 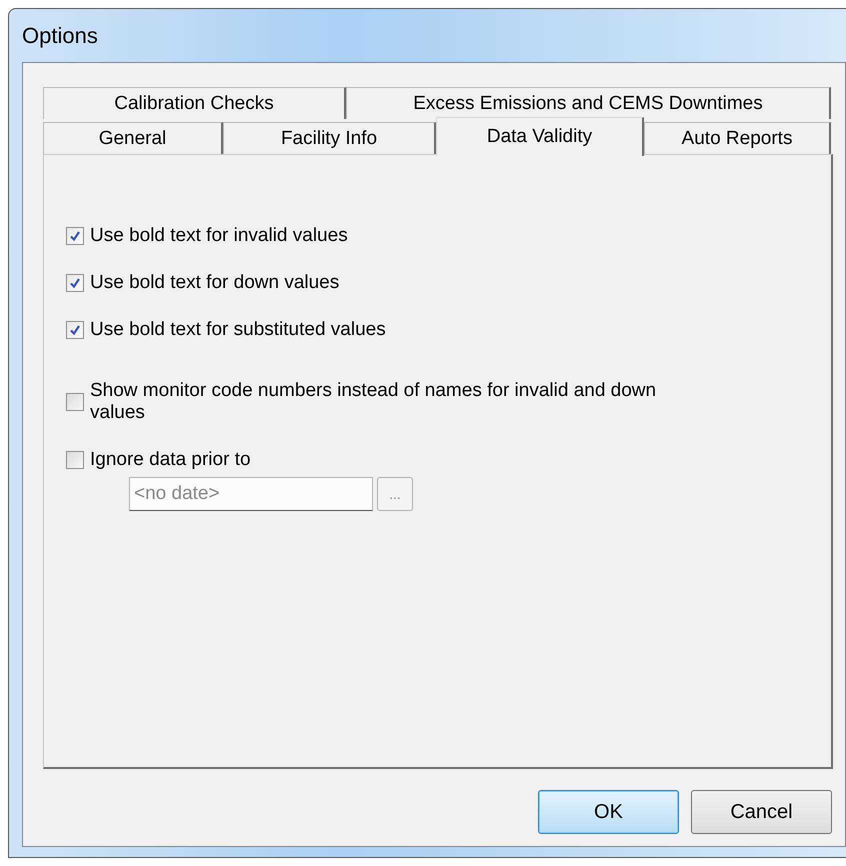 What do you see at coordinates (194, 103) in the screenshot?
I see `tab: Calibration Checks` at bounding box center [194, 103].